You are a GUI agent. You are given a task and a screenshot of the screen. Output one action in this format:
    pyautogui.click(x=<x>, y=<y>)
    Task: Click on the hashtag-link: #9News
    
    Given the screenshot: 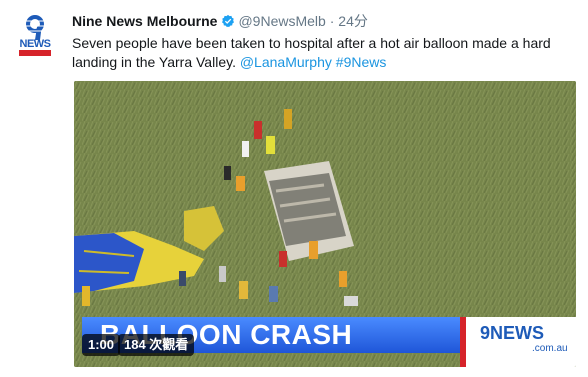 What is the action you would take?
    pyautogui.click(x=361, y=62)
    